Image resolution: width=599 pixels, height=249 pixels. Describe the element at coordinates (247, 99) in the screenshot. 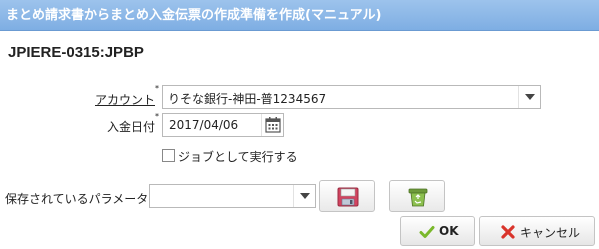

I see `account-select-value: りそな銀行-神田-普1234567` at that location.